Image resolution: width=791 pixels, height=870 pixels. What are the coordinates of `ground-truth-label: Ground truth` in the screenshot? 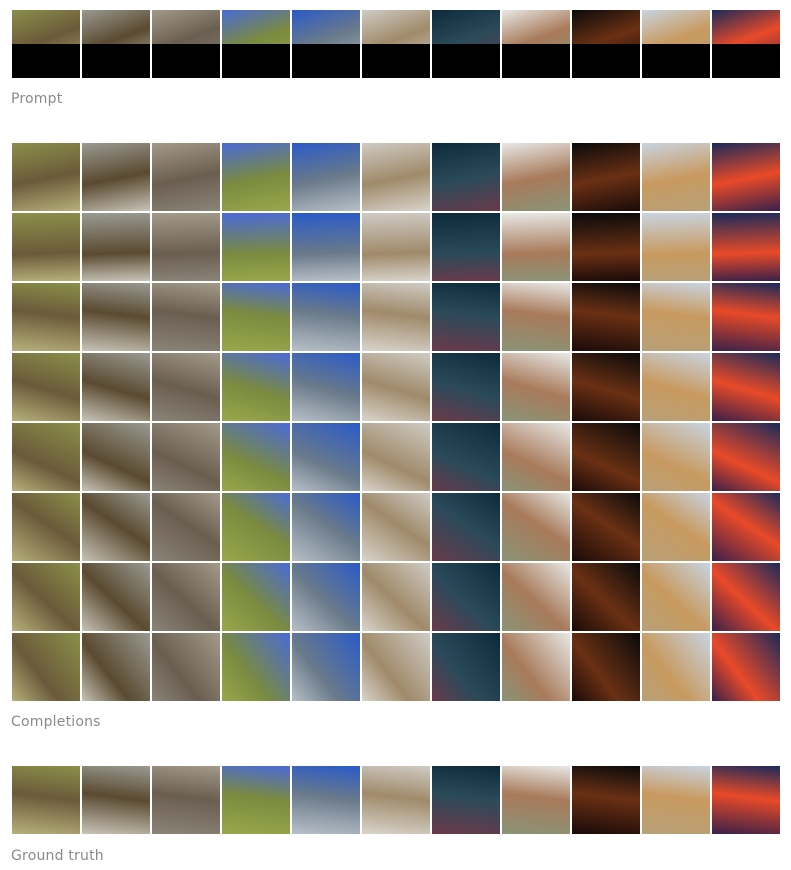 It's located at (57, 856).